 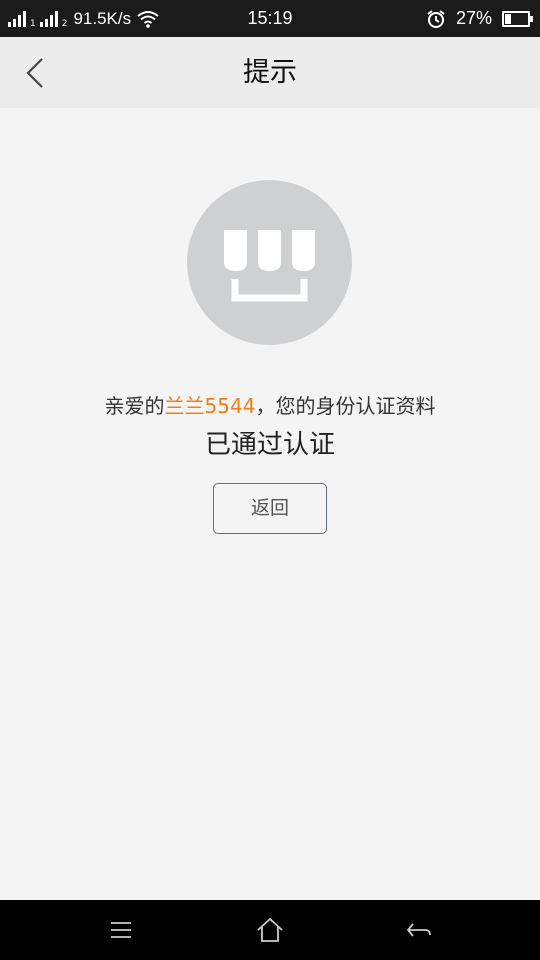 I want to click on title-bar: 提示, so click(x=270, y=72).